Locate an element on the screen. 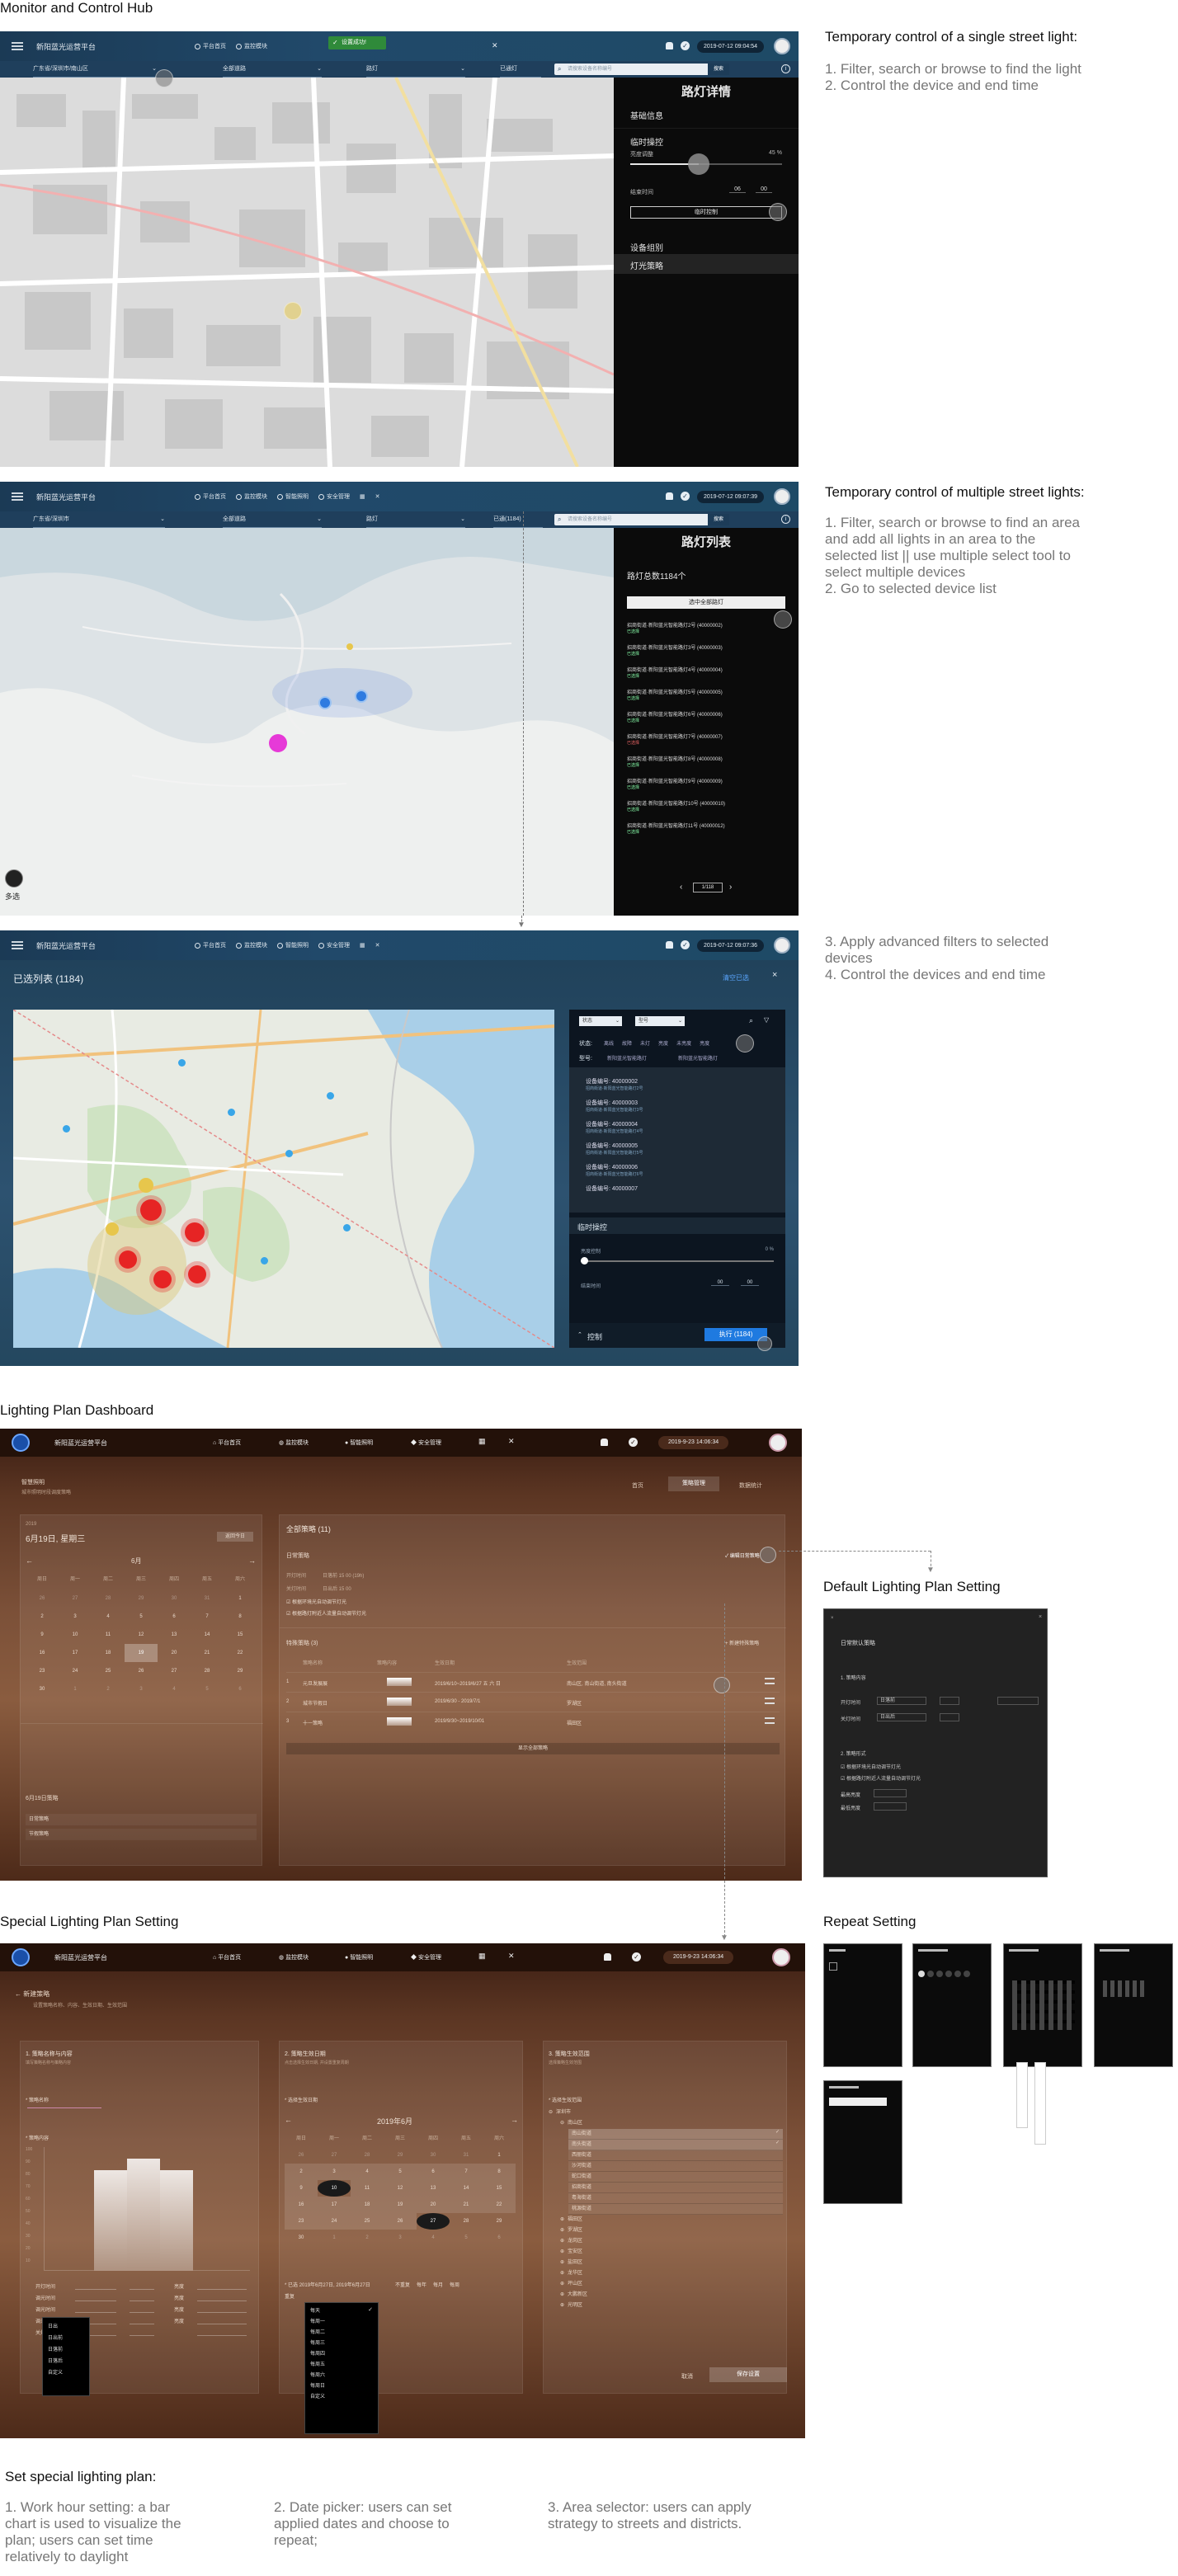  table-row: 2 城市节假日 2019/6/30 - 2019/7/1 罗湖区 is located at coordinates (533, 1702).